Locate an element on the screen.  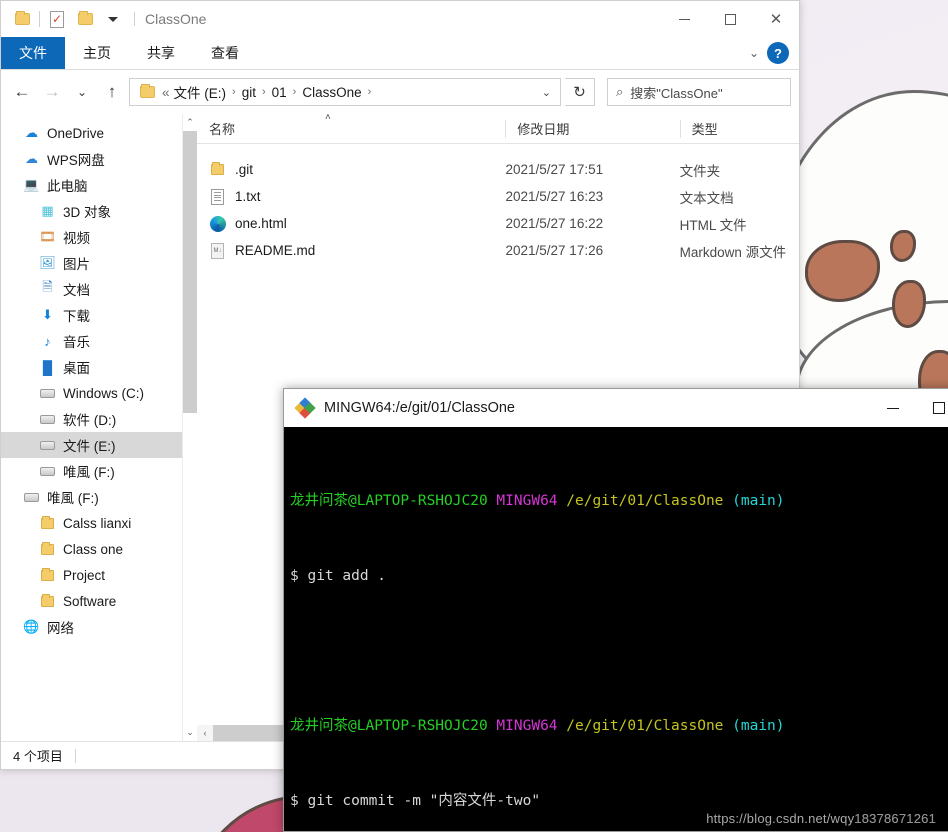
breadcrumb-item-drive: 文件 (E:) is located at coordinates (200, 92).